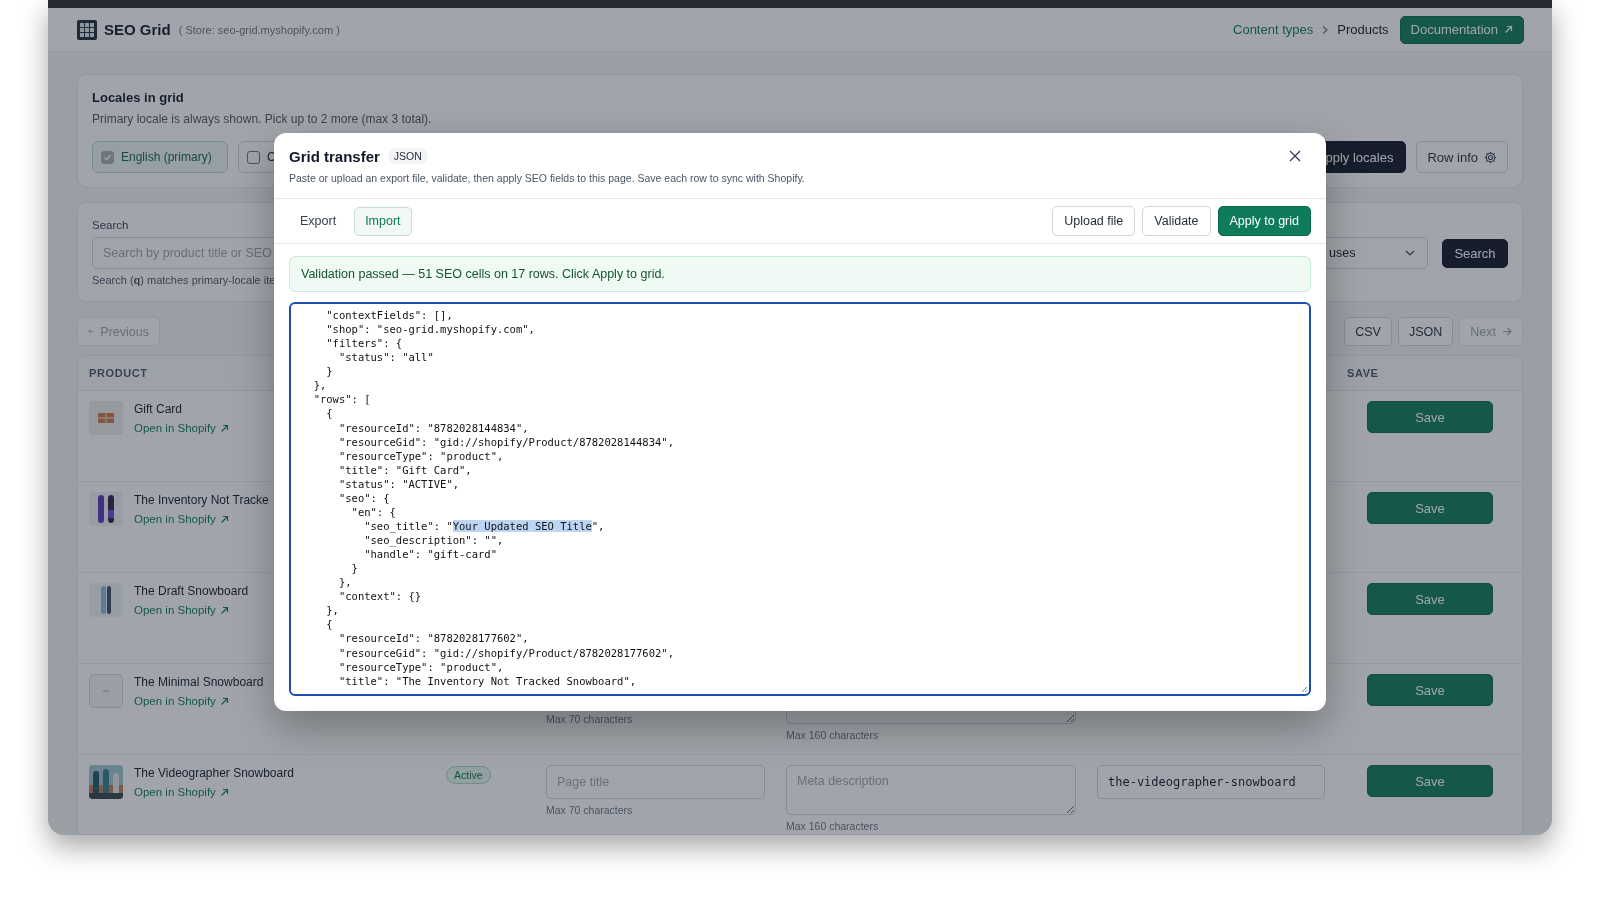  Describe the element at coordinates (1363, 373) in the screenshot. I see `column-header: SAVE` at that location.